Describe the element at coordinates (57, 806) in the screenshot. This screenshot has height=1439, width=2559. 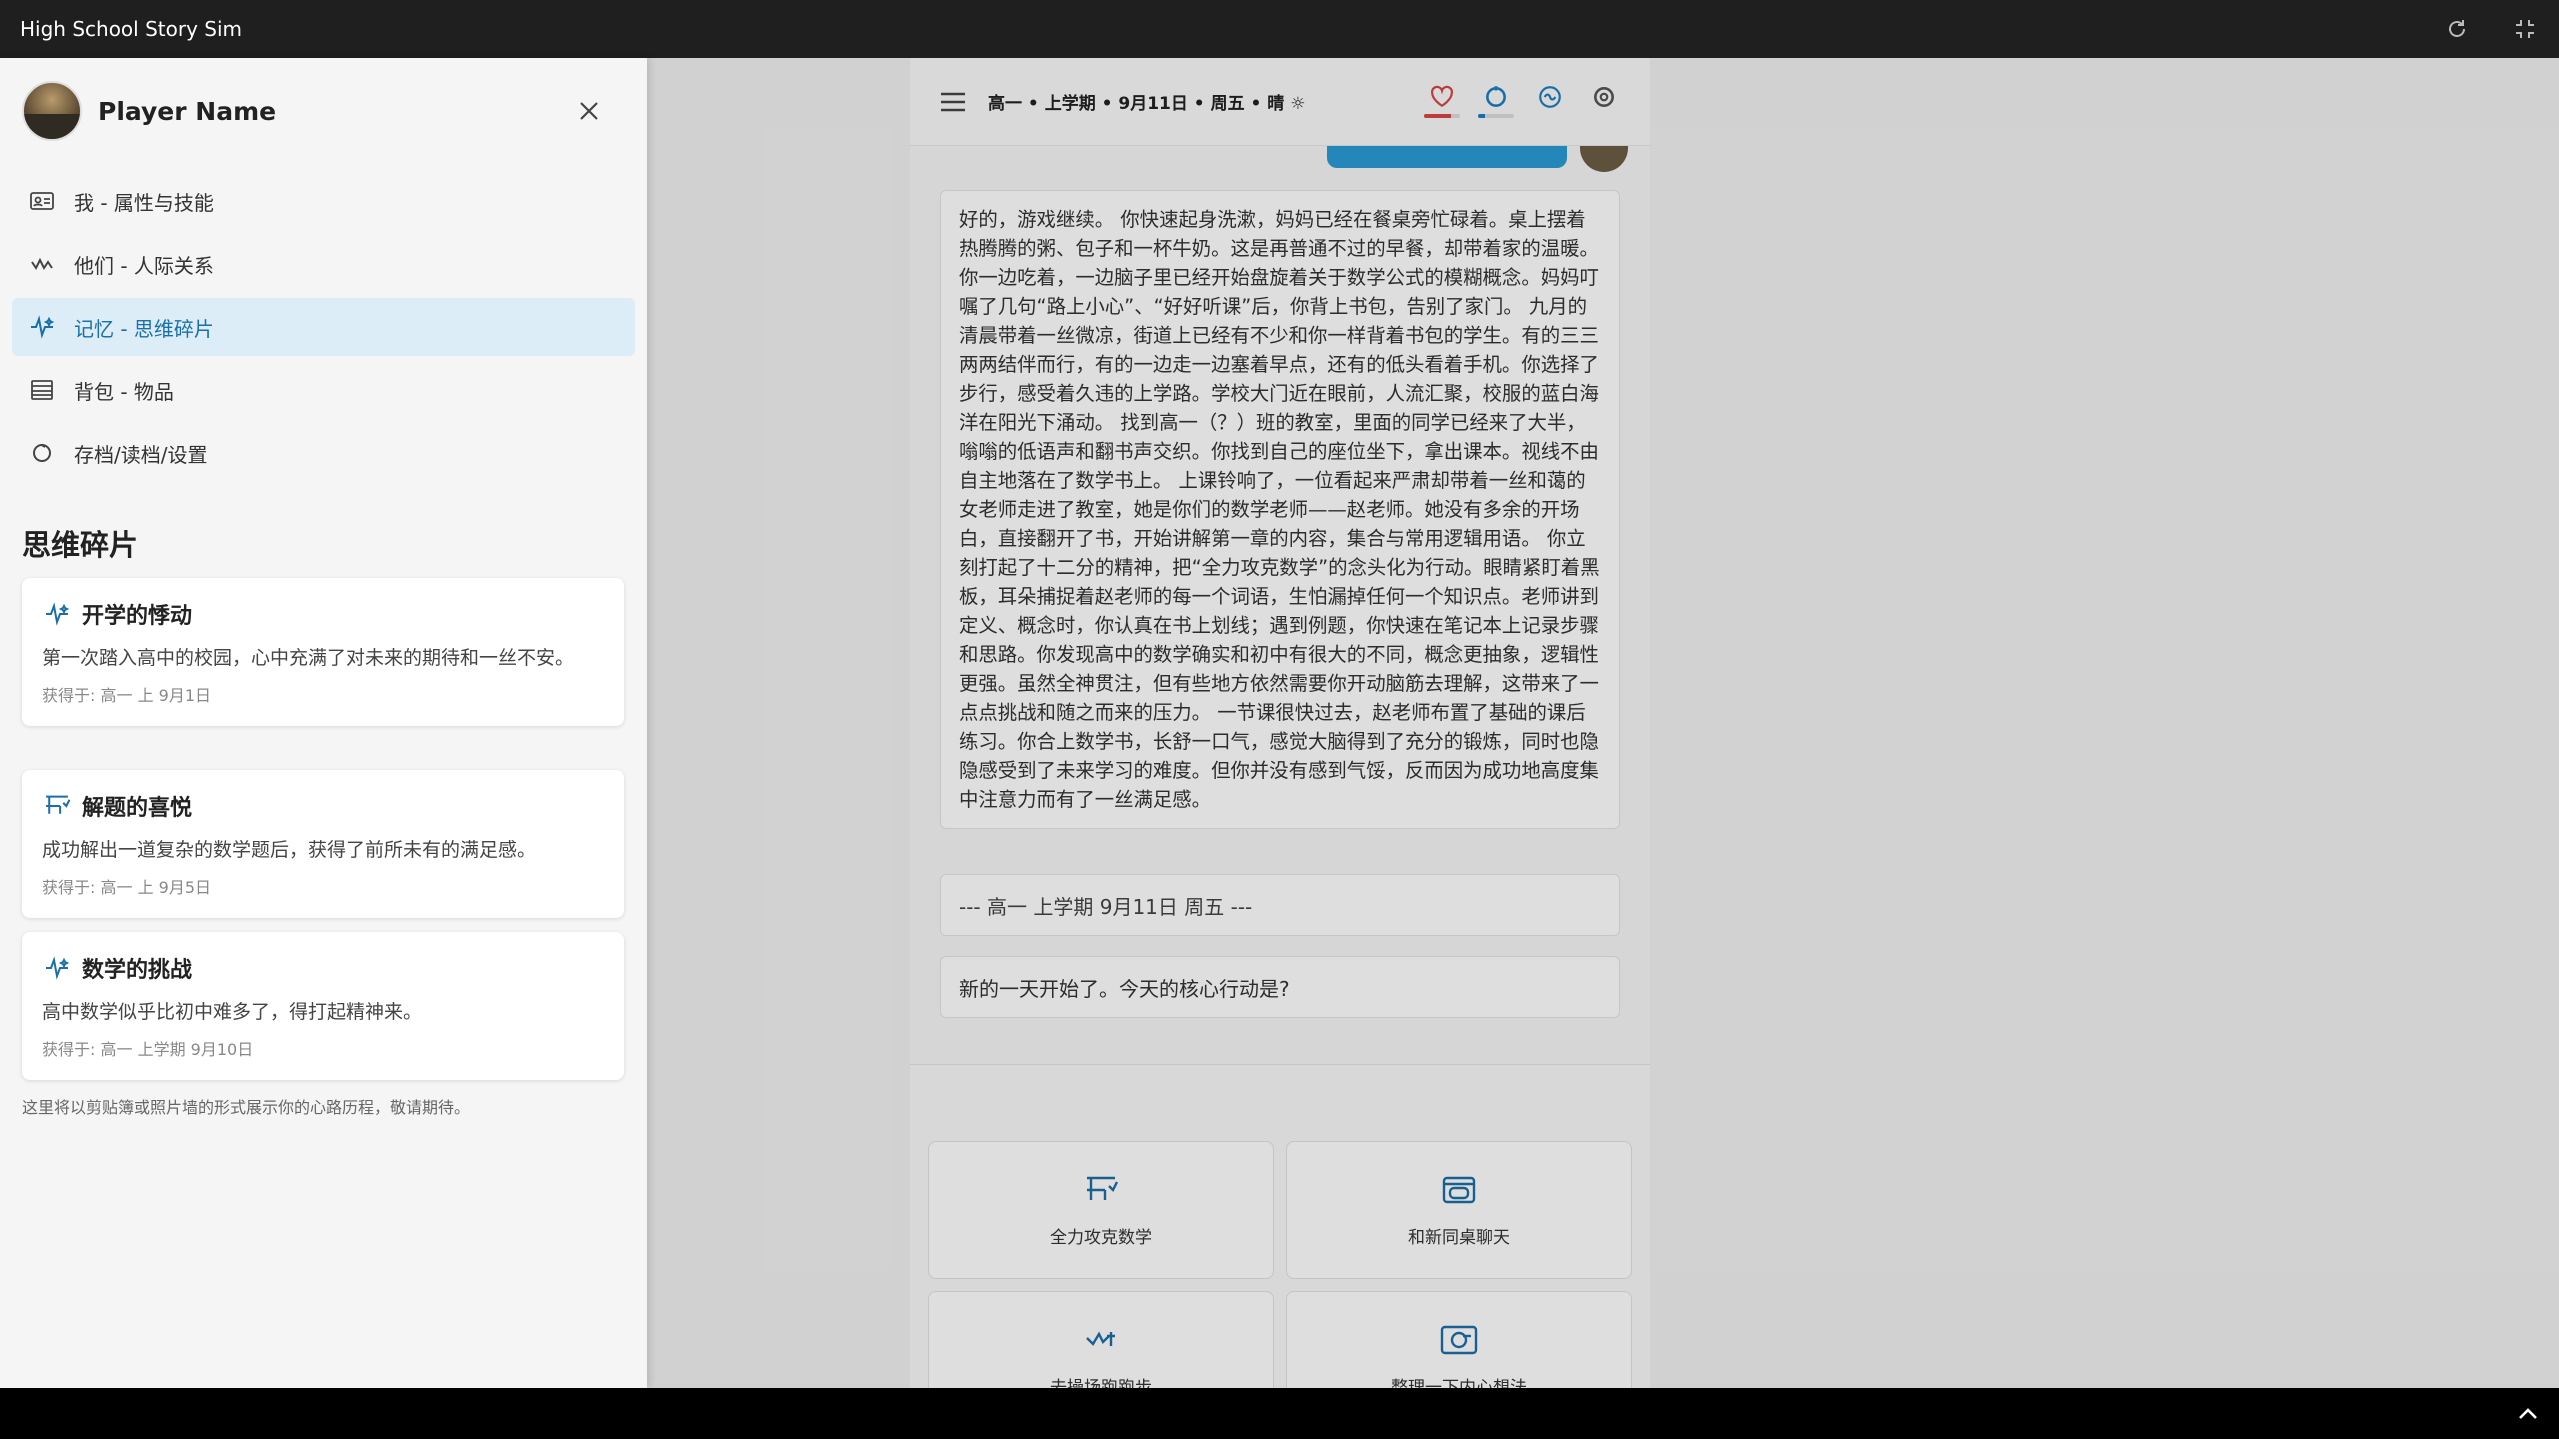
I see `study-desk-icon` at that location.